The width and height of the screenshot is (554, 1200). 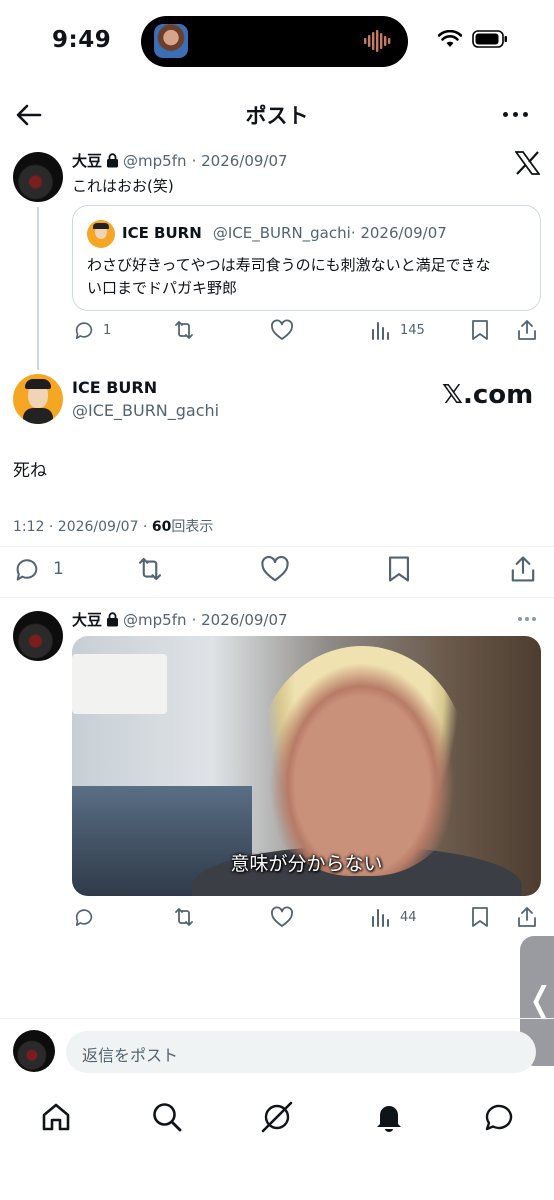 What do you see at coordinates (489, 39) in the screenshot?
I see `battery-icon` at bounding box center [489, 39].